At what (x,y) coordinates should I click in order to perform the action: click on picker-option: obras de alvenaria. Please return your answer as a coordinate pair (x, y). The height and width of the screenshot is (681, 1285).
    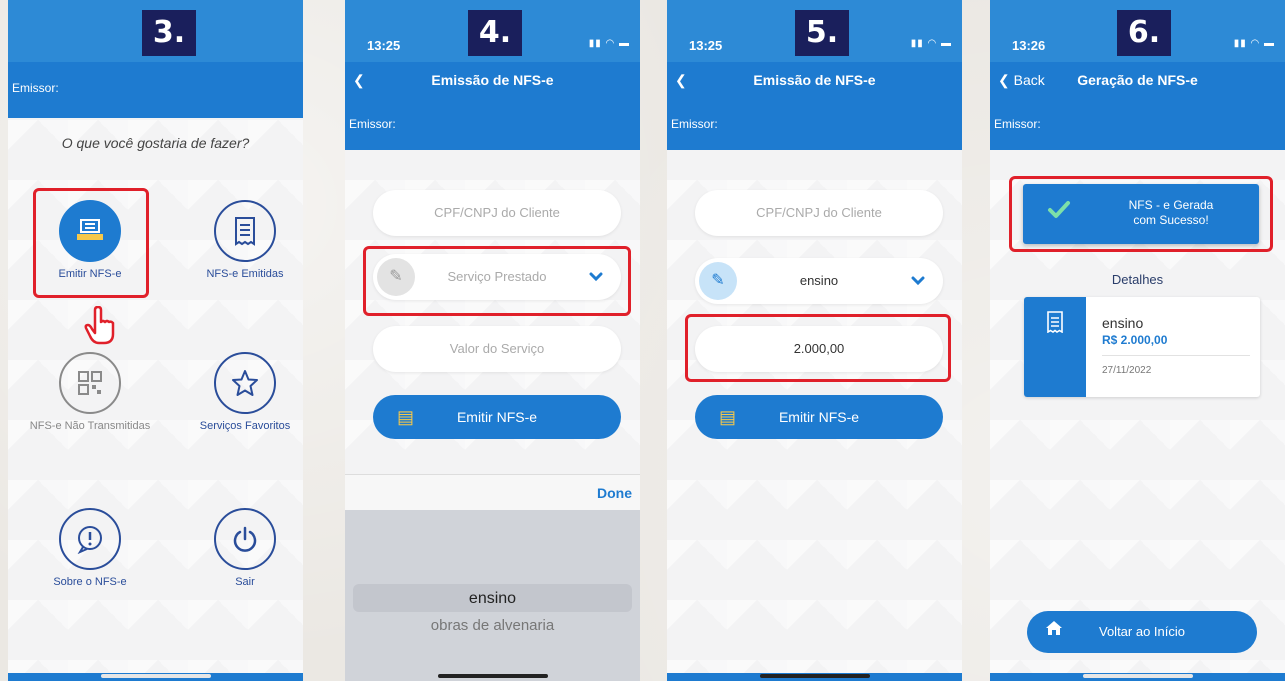
    Looking at the image, I should click on (492, 625).